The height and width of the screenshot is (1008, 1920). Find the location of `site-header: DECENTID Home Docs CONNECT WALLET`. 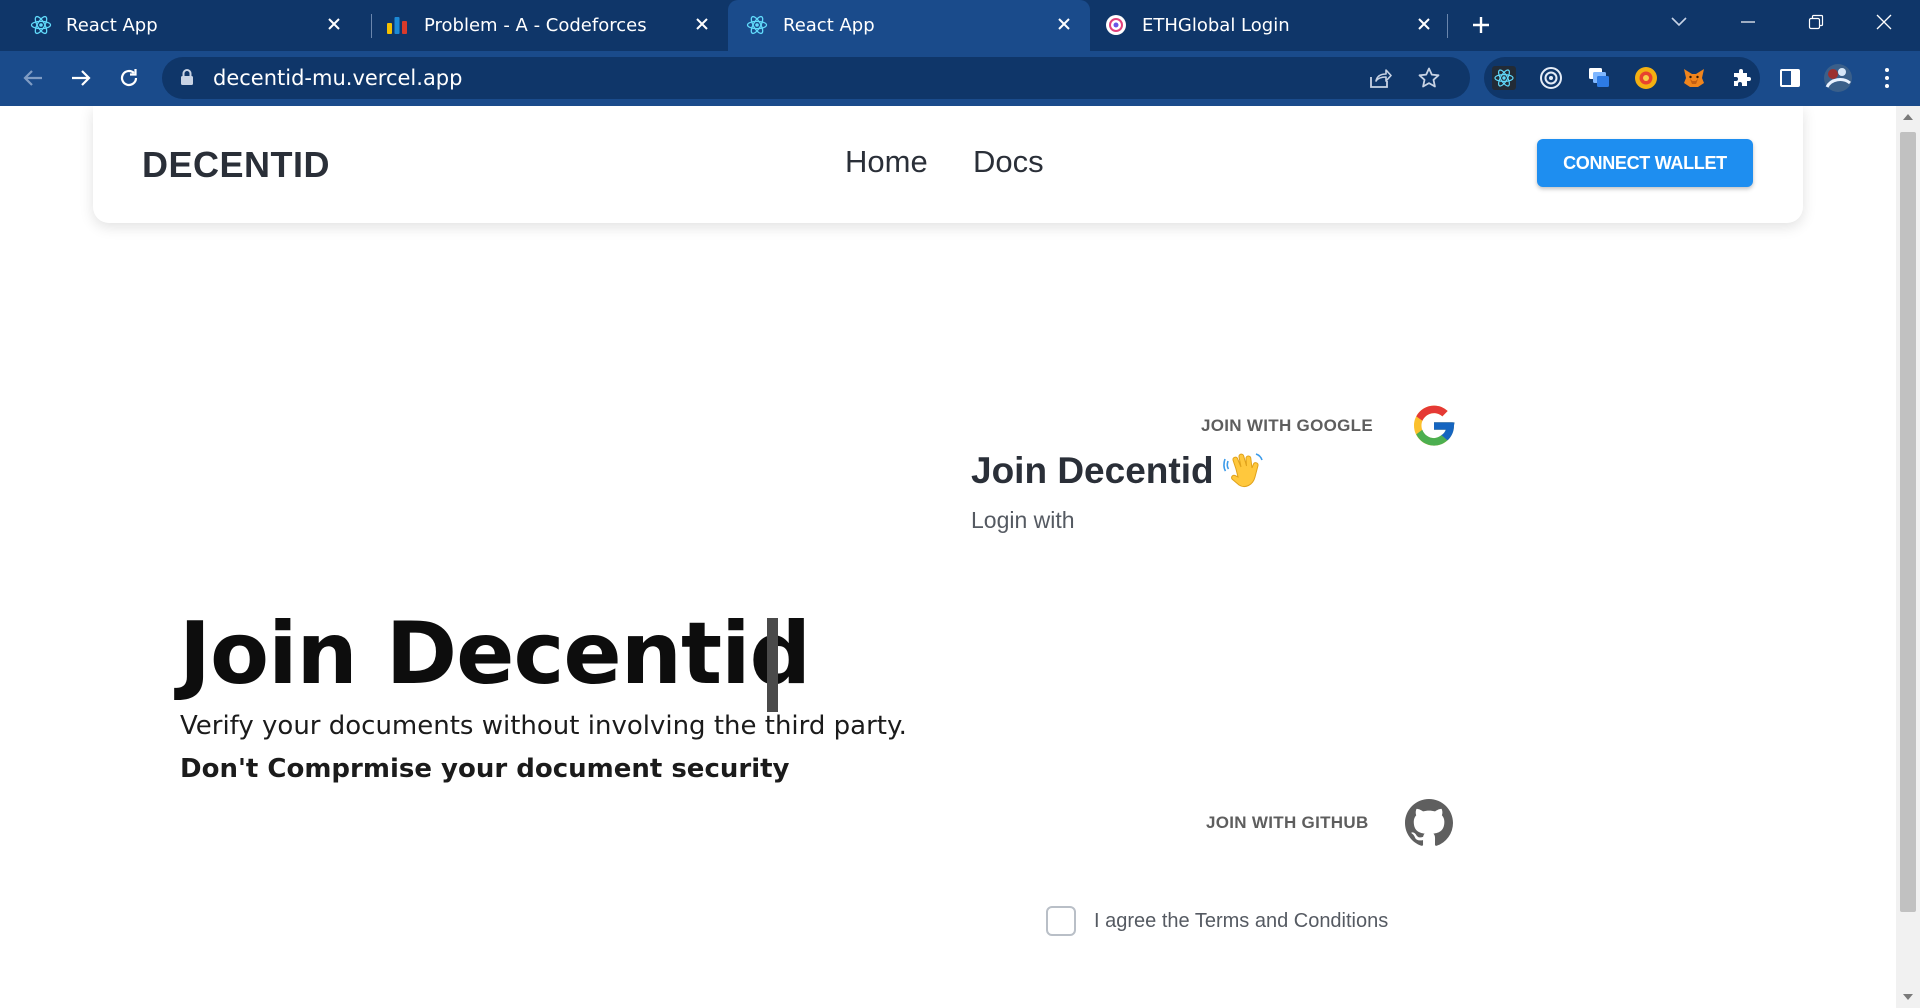

site-header: DECENTID Home Docs CONNECT WALLET is located at coordinates (948, 164).